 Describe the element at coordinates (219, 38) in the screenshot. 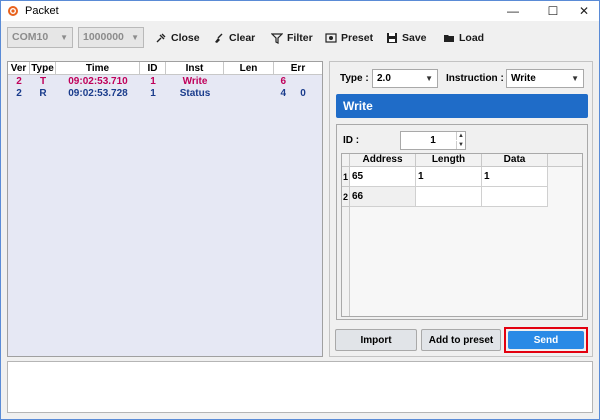

I see `broom-icon` at that location.